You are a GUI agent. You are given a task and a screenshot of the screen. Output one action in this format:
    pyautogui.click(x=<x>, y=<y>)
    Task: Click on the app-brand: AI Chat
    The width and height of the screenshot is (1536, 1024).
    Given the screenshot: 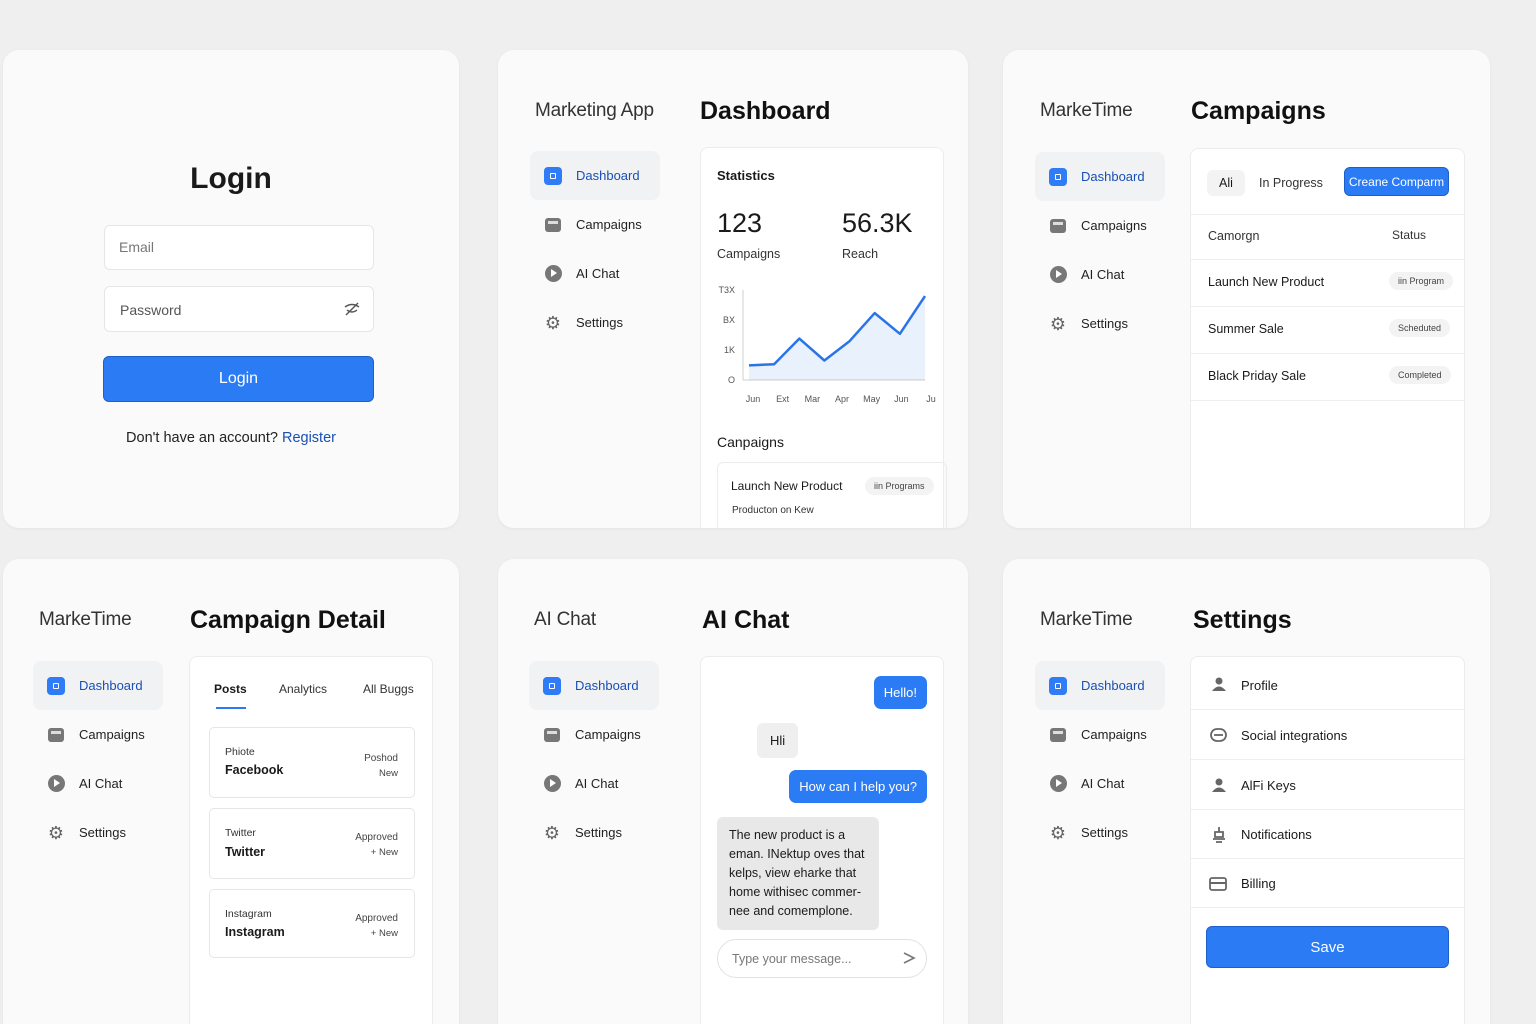 What is the action you would take?
    pyautogui.click(x=565, y=619)
    